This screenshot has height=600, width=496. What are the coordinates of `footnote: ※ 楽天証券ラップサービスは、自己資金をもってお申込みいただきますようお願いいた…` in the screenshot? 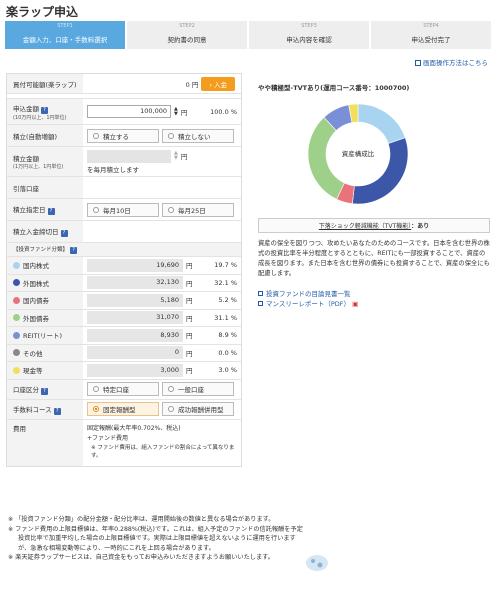 It's located at (141, 557).